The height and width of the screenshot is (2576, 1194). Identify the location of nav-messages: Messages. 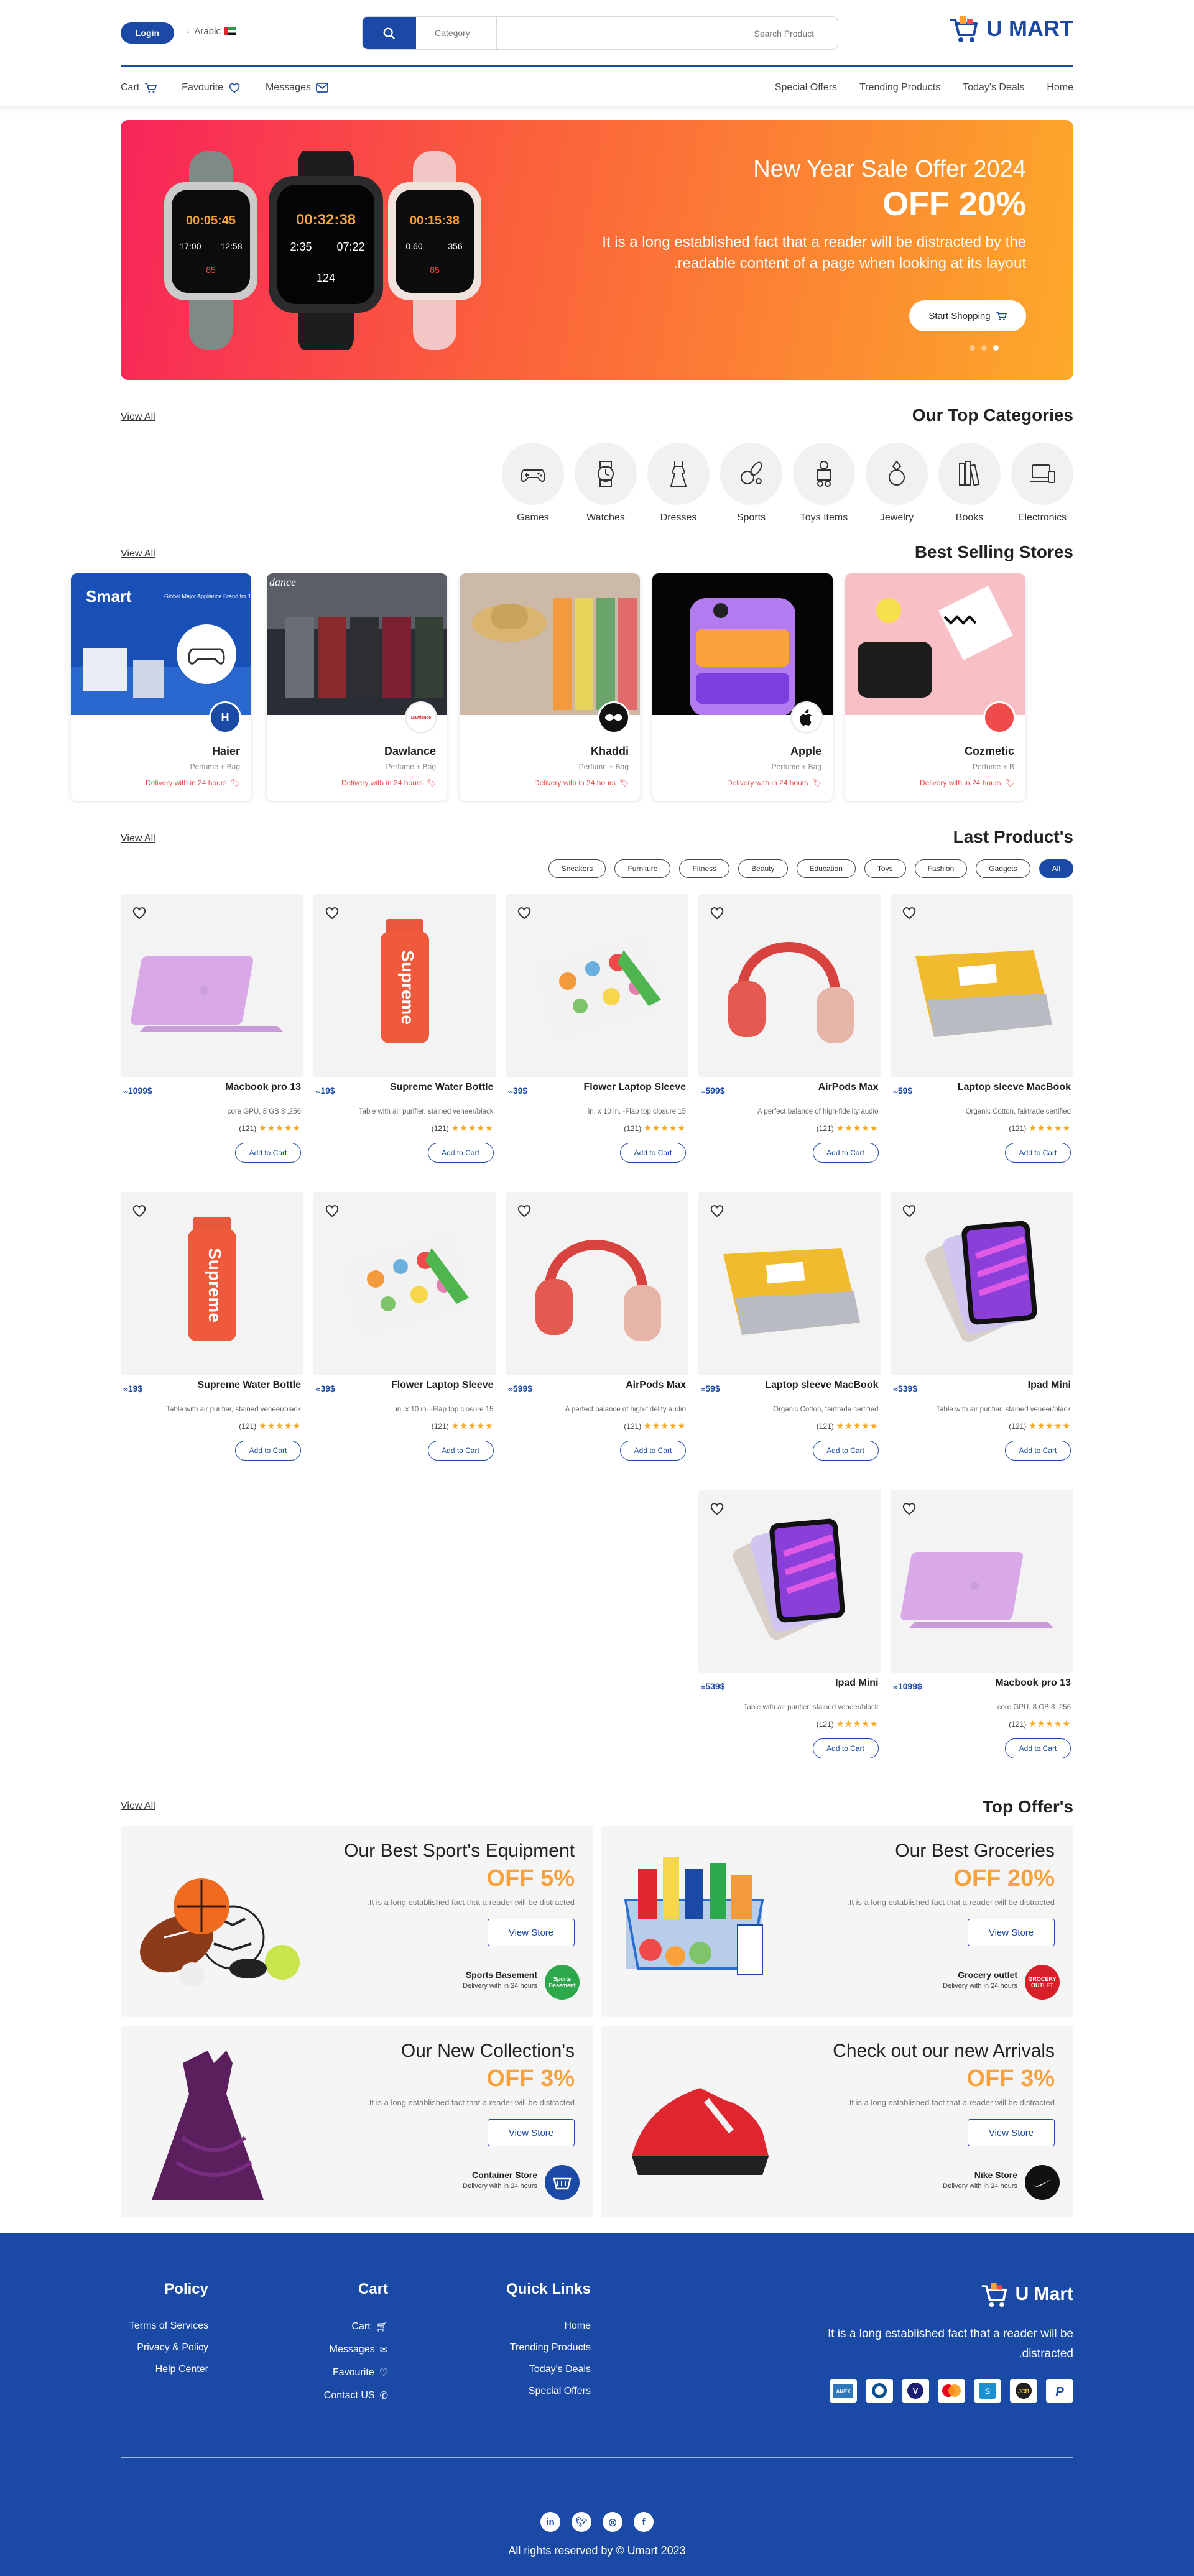
(297, 87).